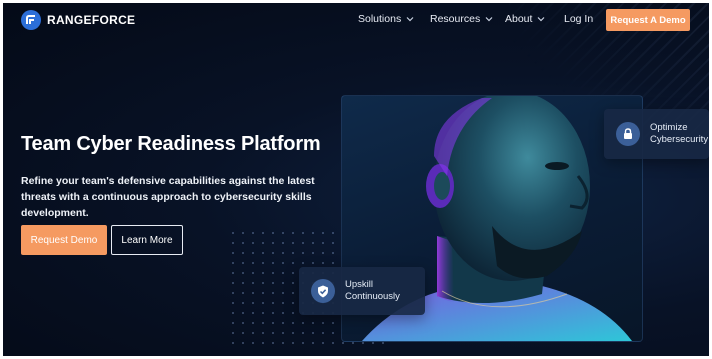 The image size is (712, 359). Describe the element at coordinates (648, 20) in the screenshot. I see `request-a-demo-button: Request A Demo` at that location.